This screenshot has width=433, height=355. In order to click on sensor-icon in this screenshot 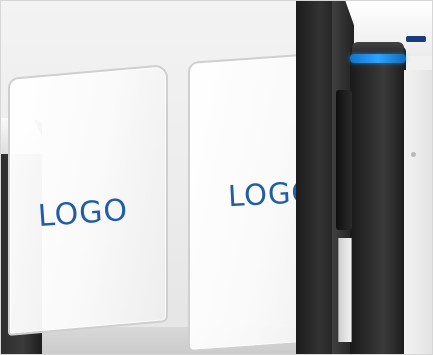, I will do `click(413, 154)`.